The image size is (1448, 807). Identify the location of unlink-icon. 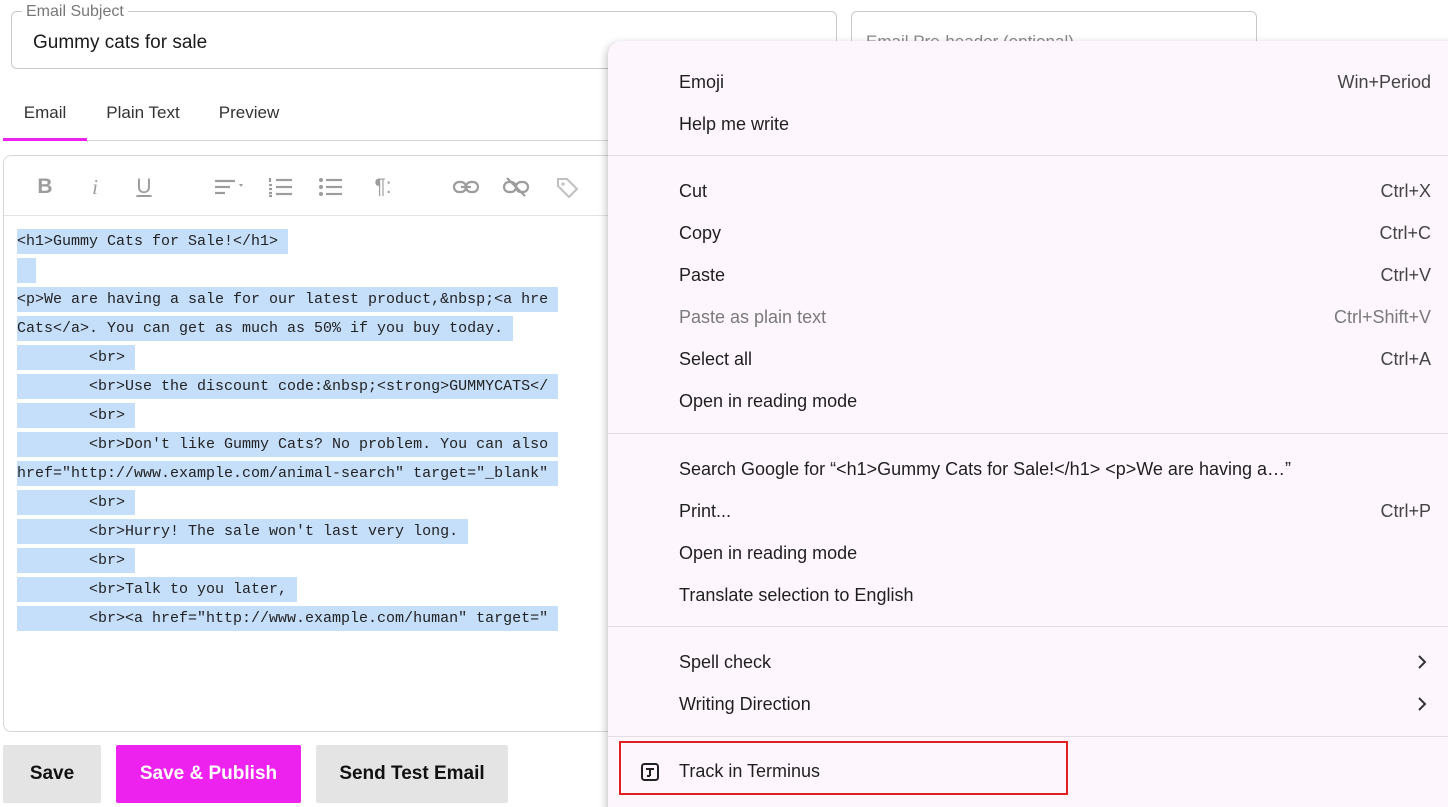
(516, 187).